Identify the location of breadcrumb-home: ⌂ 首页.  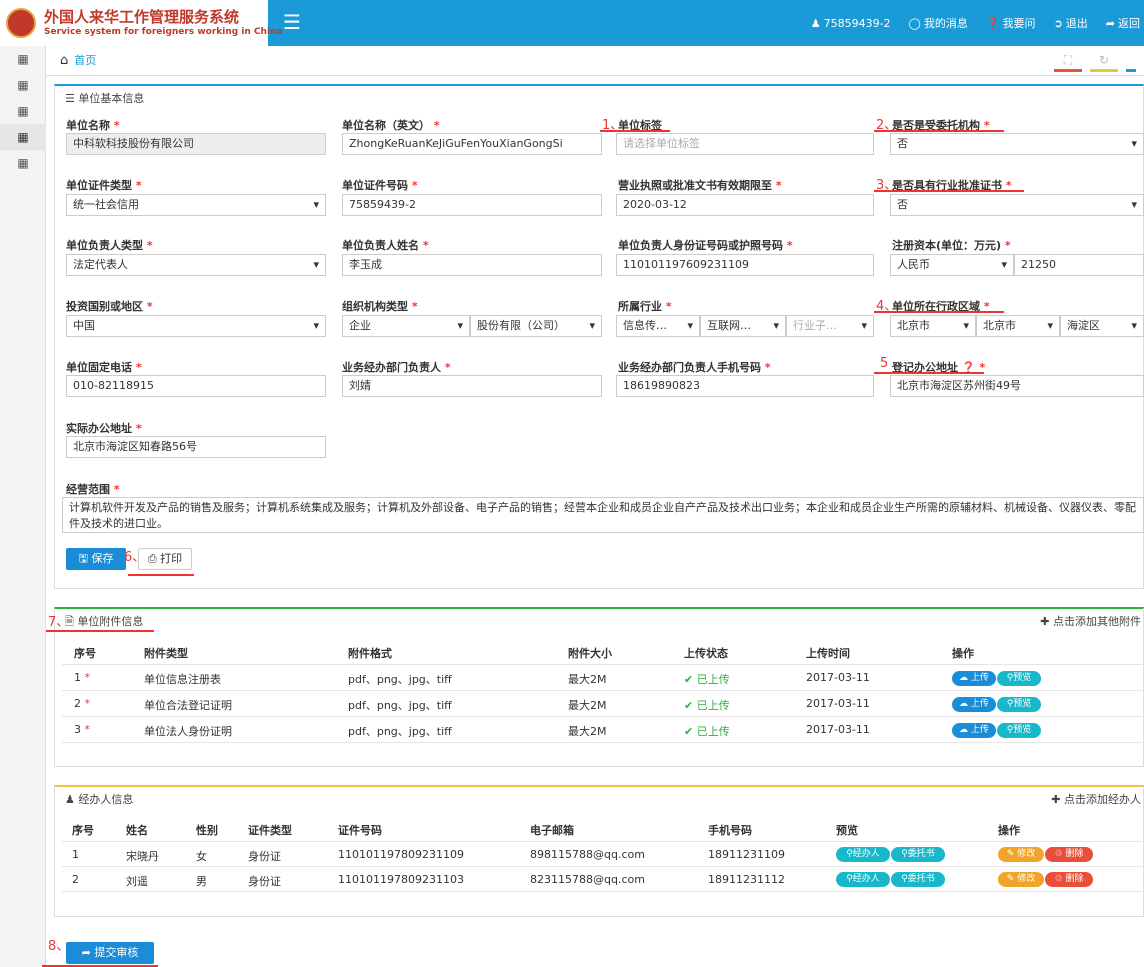
(78, 60).